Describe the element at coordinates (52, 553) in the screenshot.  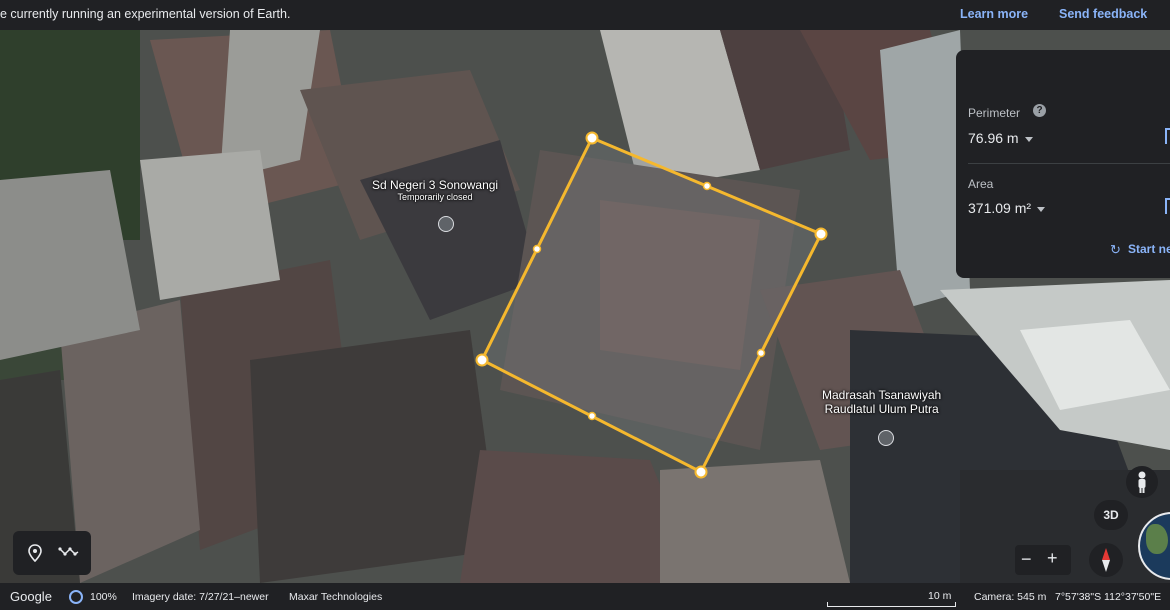
I see `tool-panel` at that location.